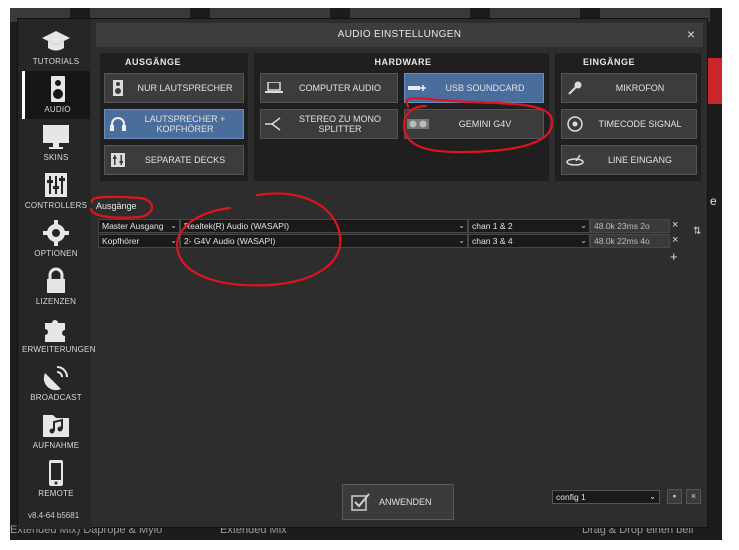 The height and width of the screenshot is (550, 739). I want to click on gear-icon, so click(56, 233).